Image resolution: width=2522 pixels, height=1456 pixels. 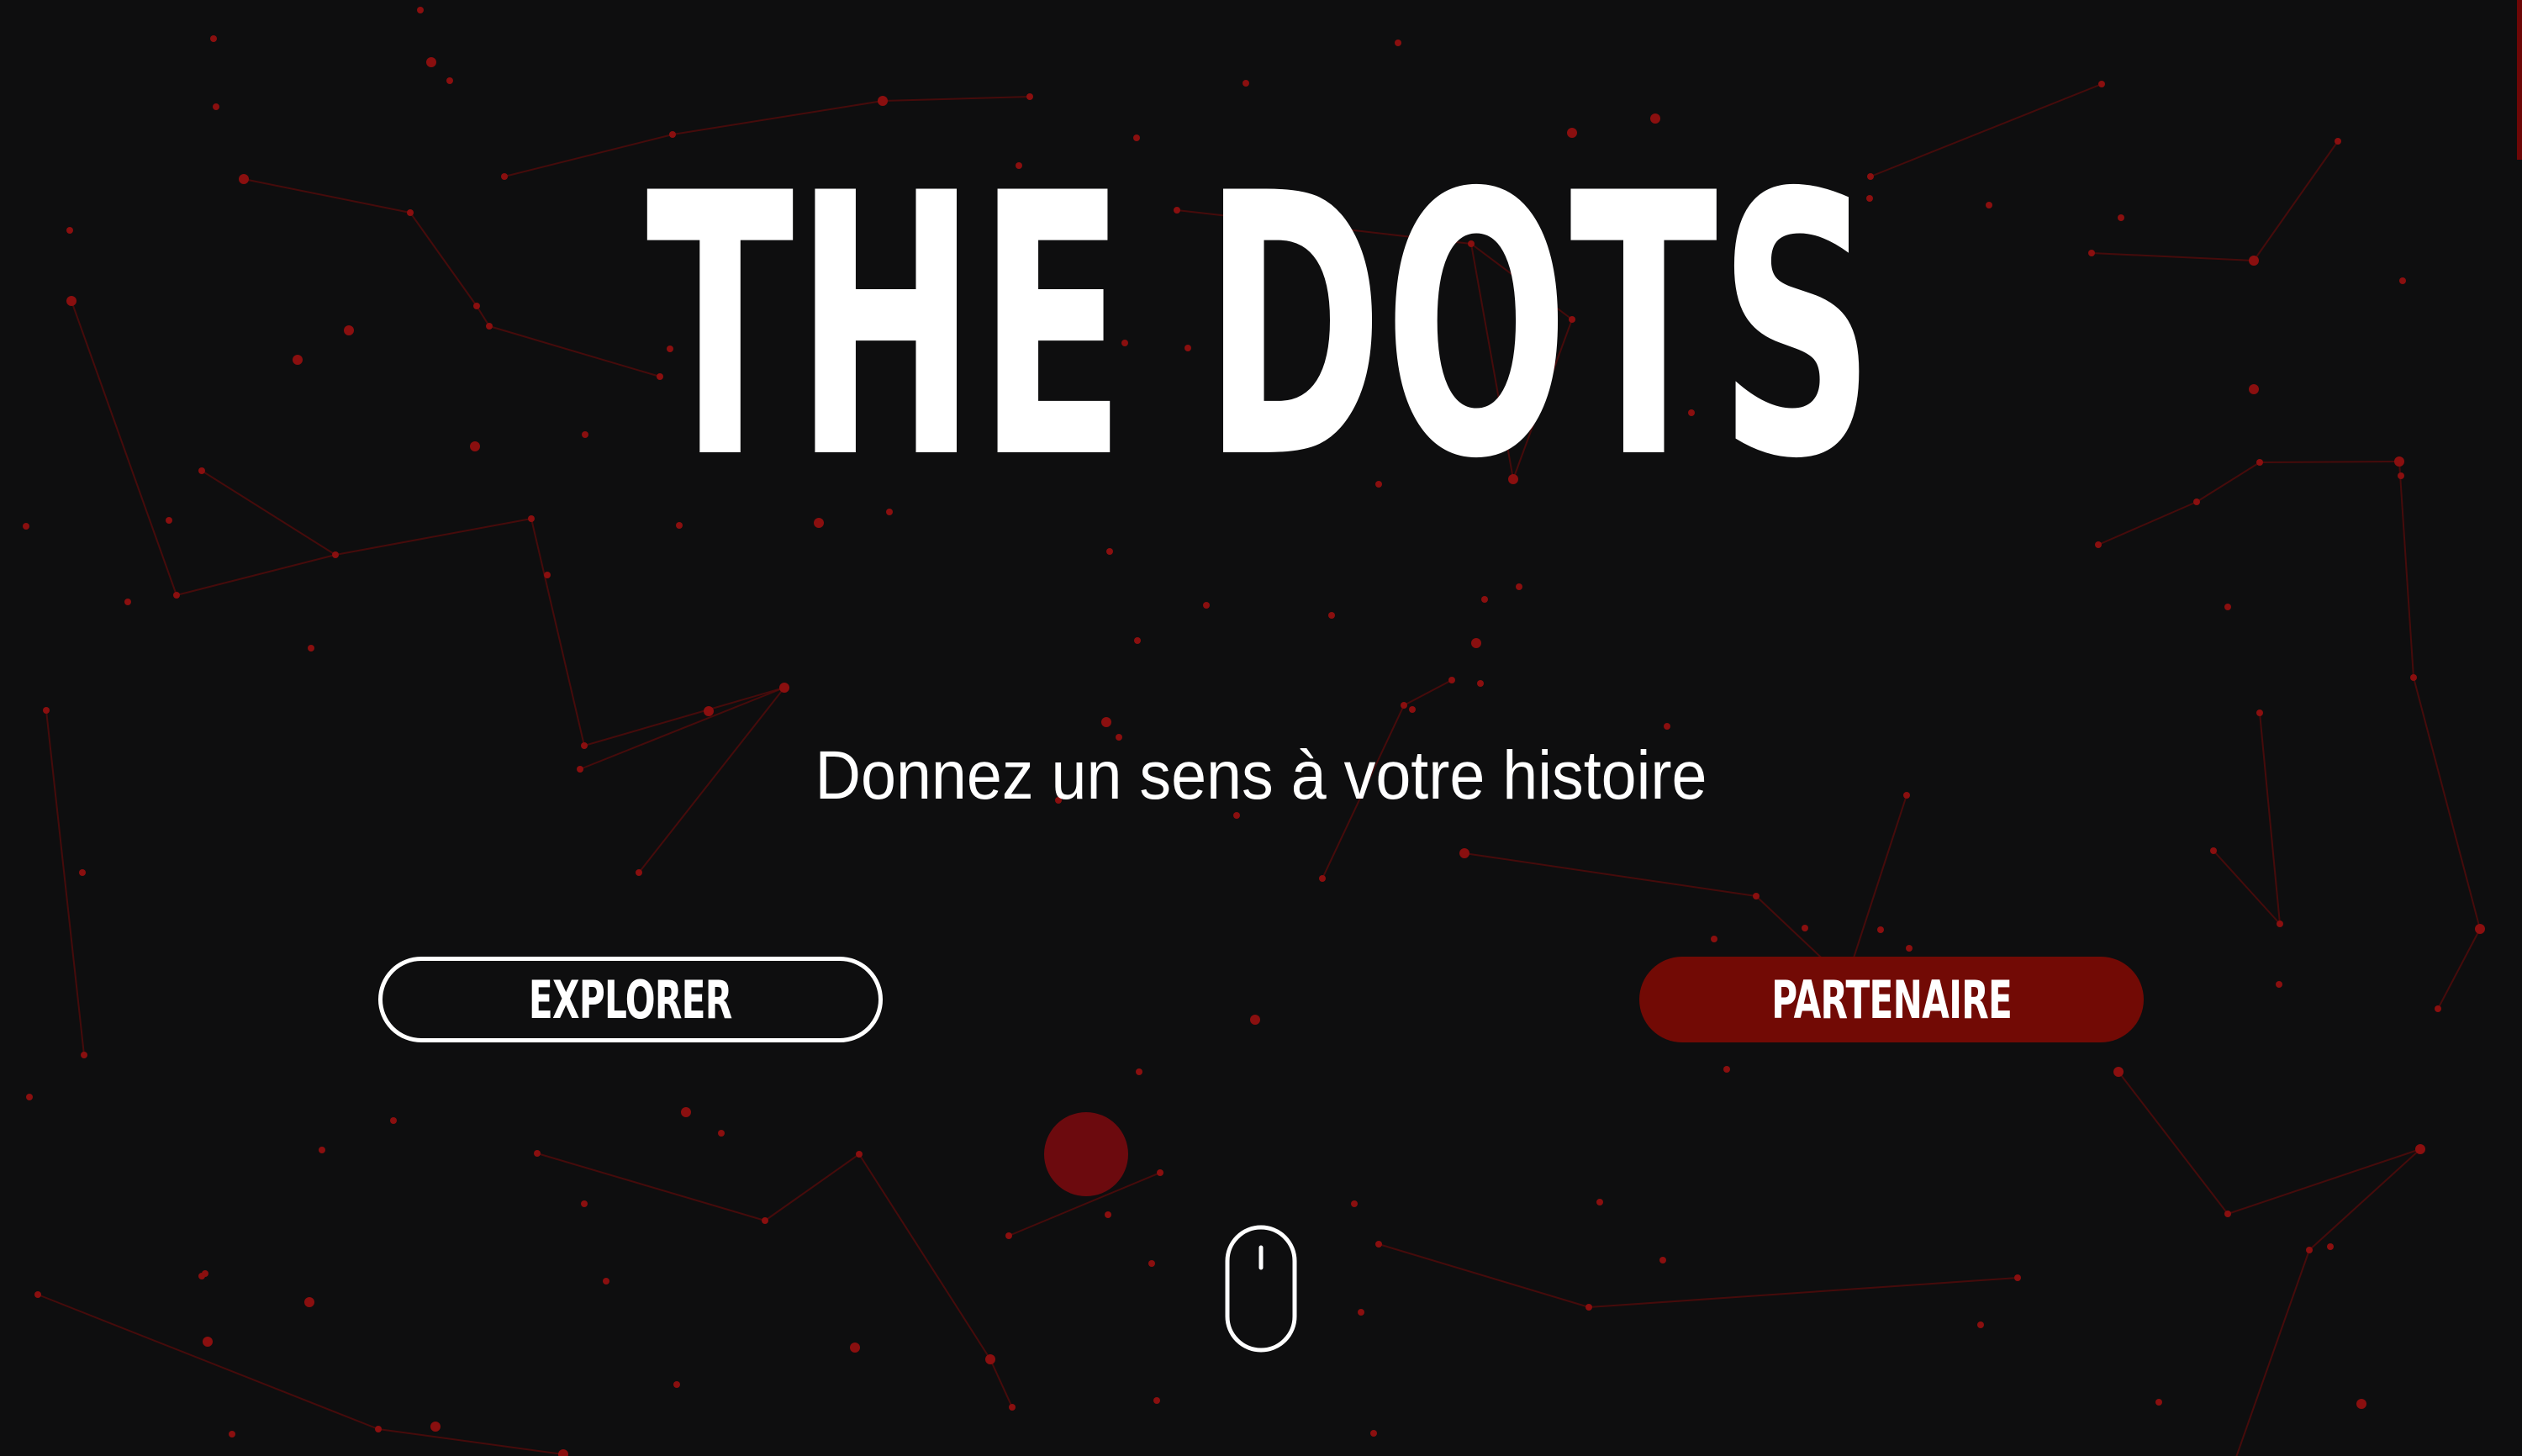 What do you see at coordinates (1086, 1154) in the screenshot?
I see `cursor-follower-dot` at bounding box center [1086, 1154].